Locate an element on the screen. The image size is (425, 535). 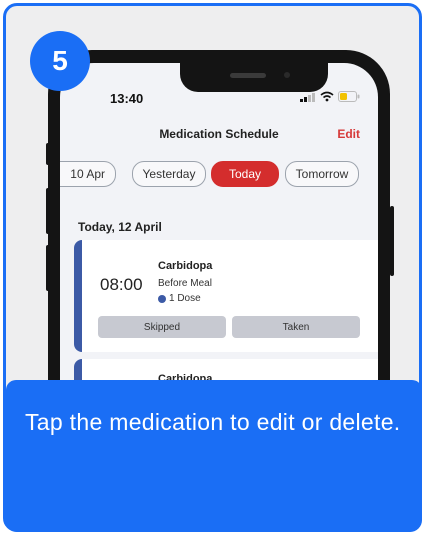
status-icons is located at coordinates (330, 96).